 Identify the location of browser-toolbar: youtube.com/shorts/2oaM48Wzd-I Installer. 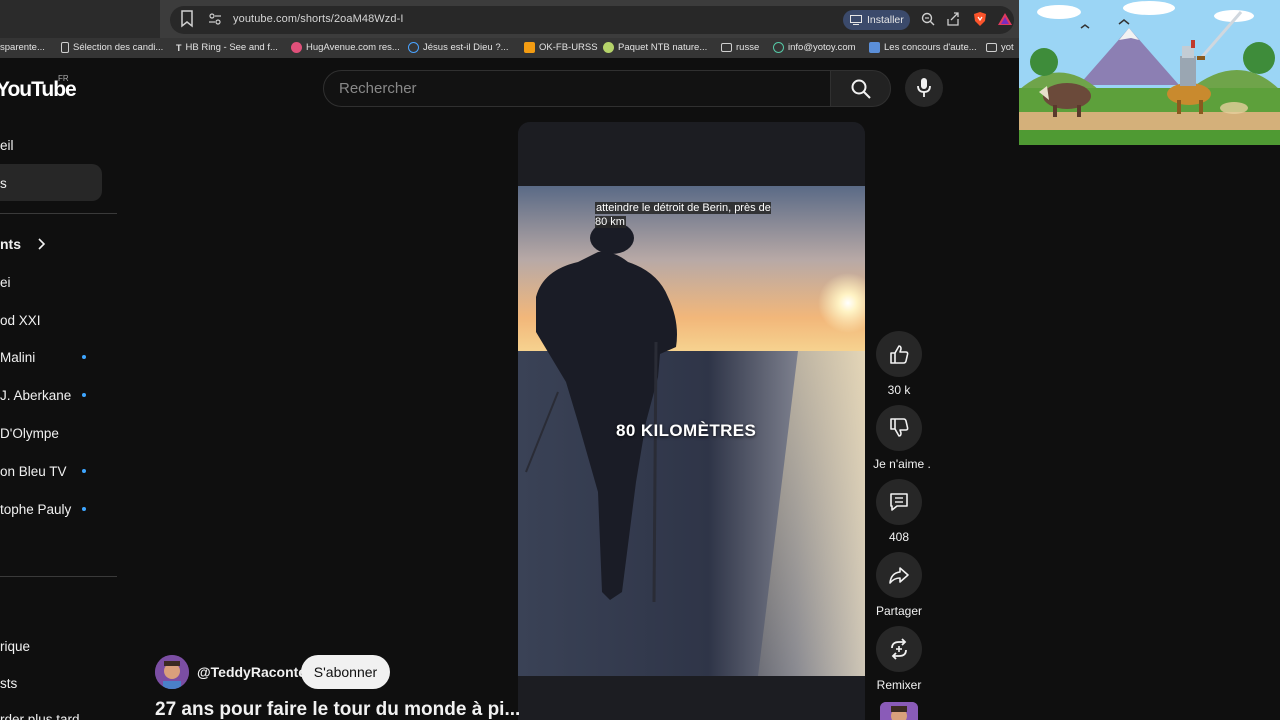
(509, 19).